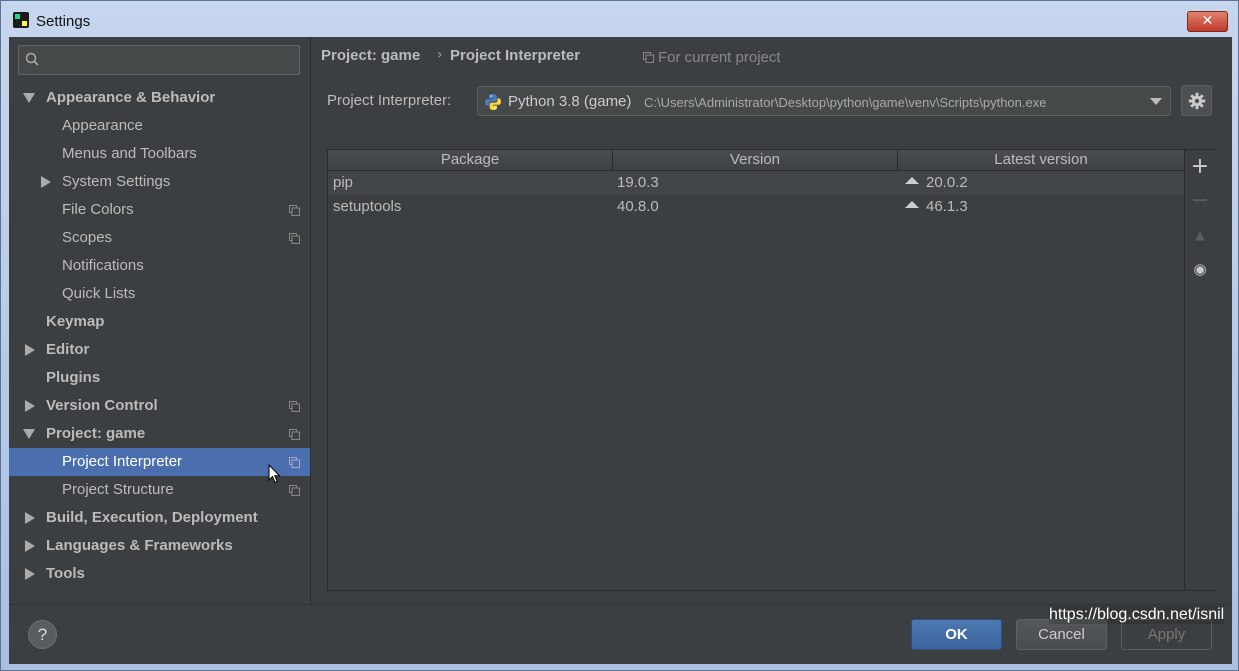 This screenshot has width=1239, height=671. What do you see at coordinates (159, 210) in the screenshot?
I see `sidebar-item-file-colors: File Colors` at bounding box center [159, 210].